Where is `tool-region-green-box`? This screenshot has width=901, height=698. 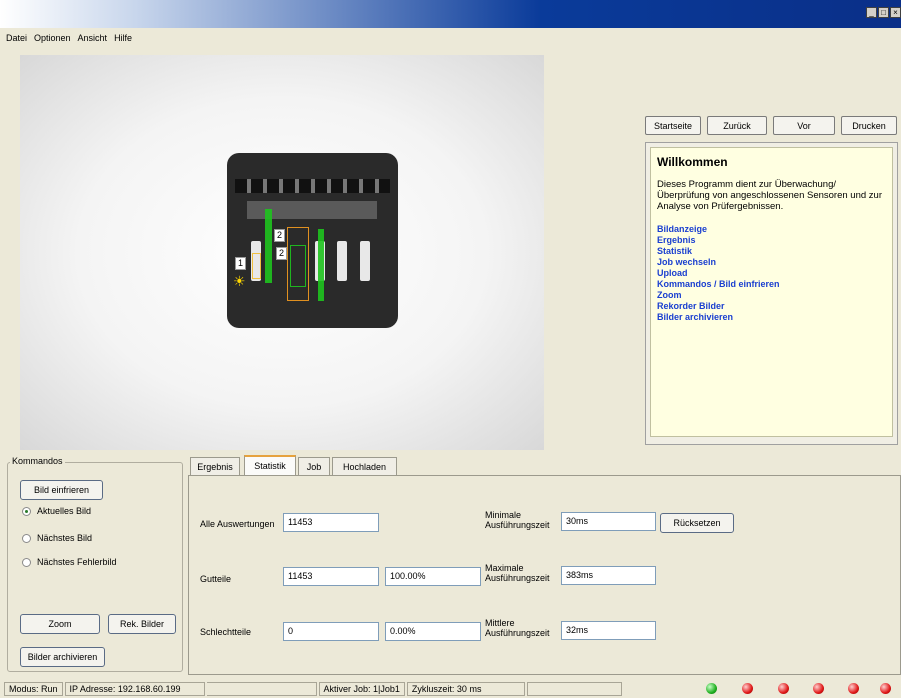 tool-region-green-box is located at coordinates (298, 266).